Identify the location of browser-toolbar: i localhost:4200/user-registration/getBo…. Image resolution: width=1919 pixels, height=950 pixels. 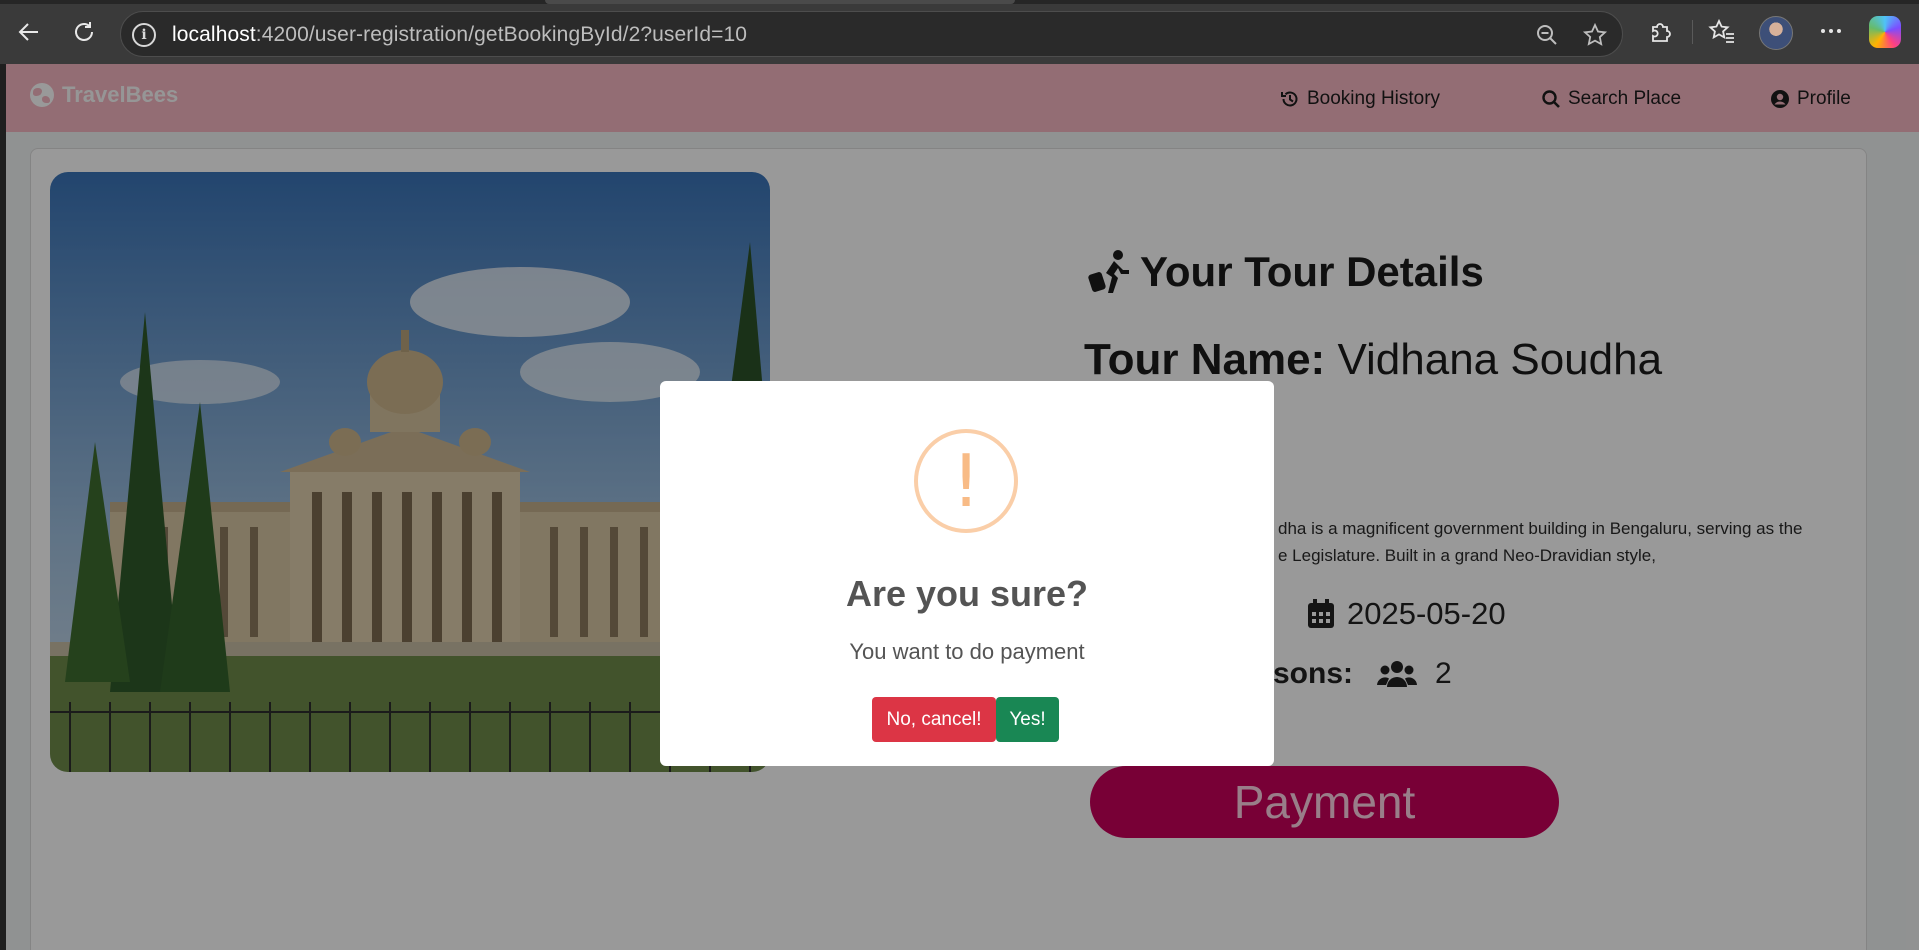
(959, 32).